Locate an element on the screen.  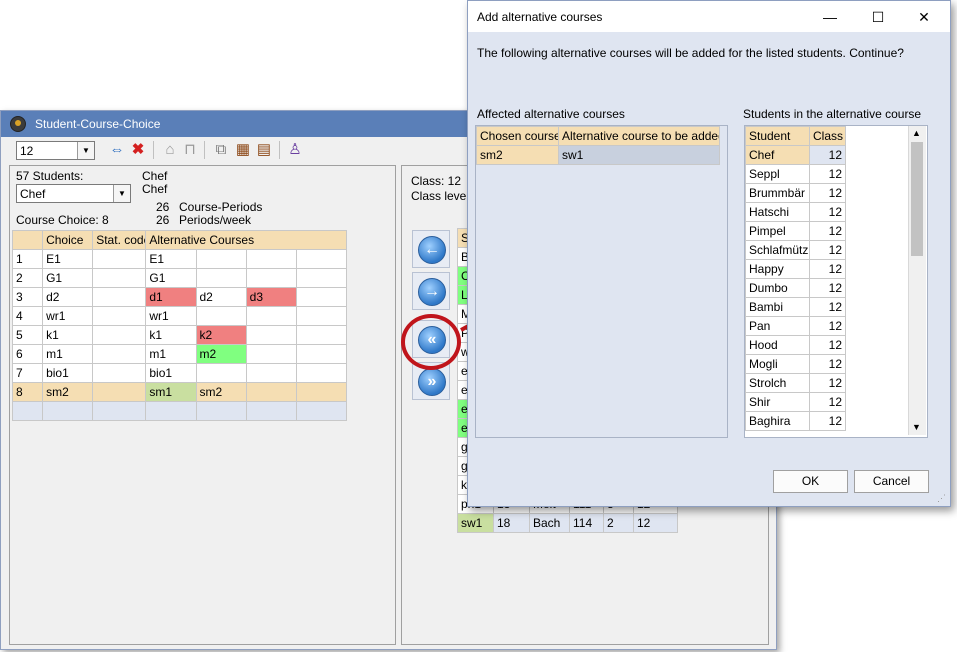
table-row: Bambi 12 is located at coordinates (795, 307).